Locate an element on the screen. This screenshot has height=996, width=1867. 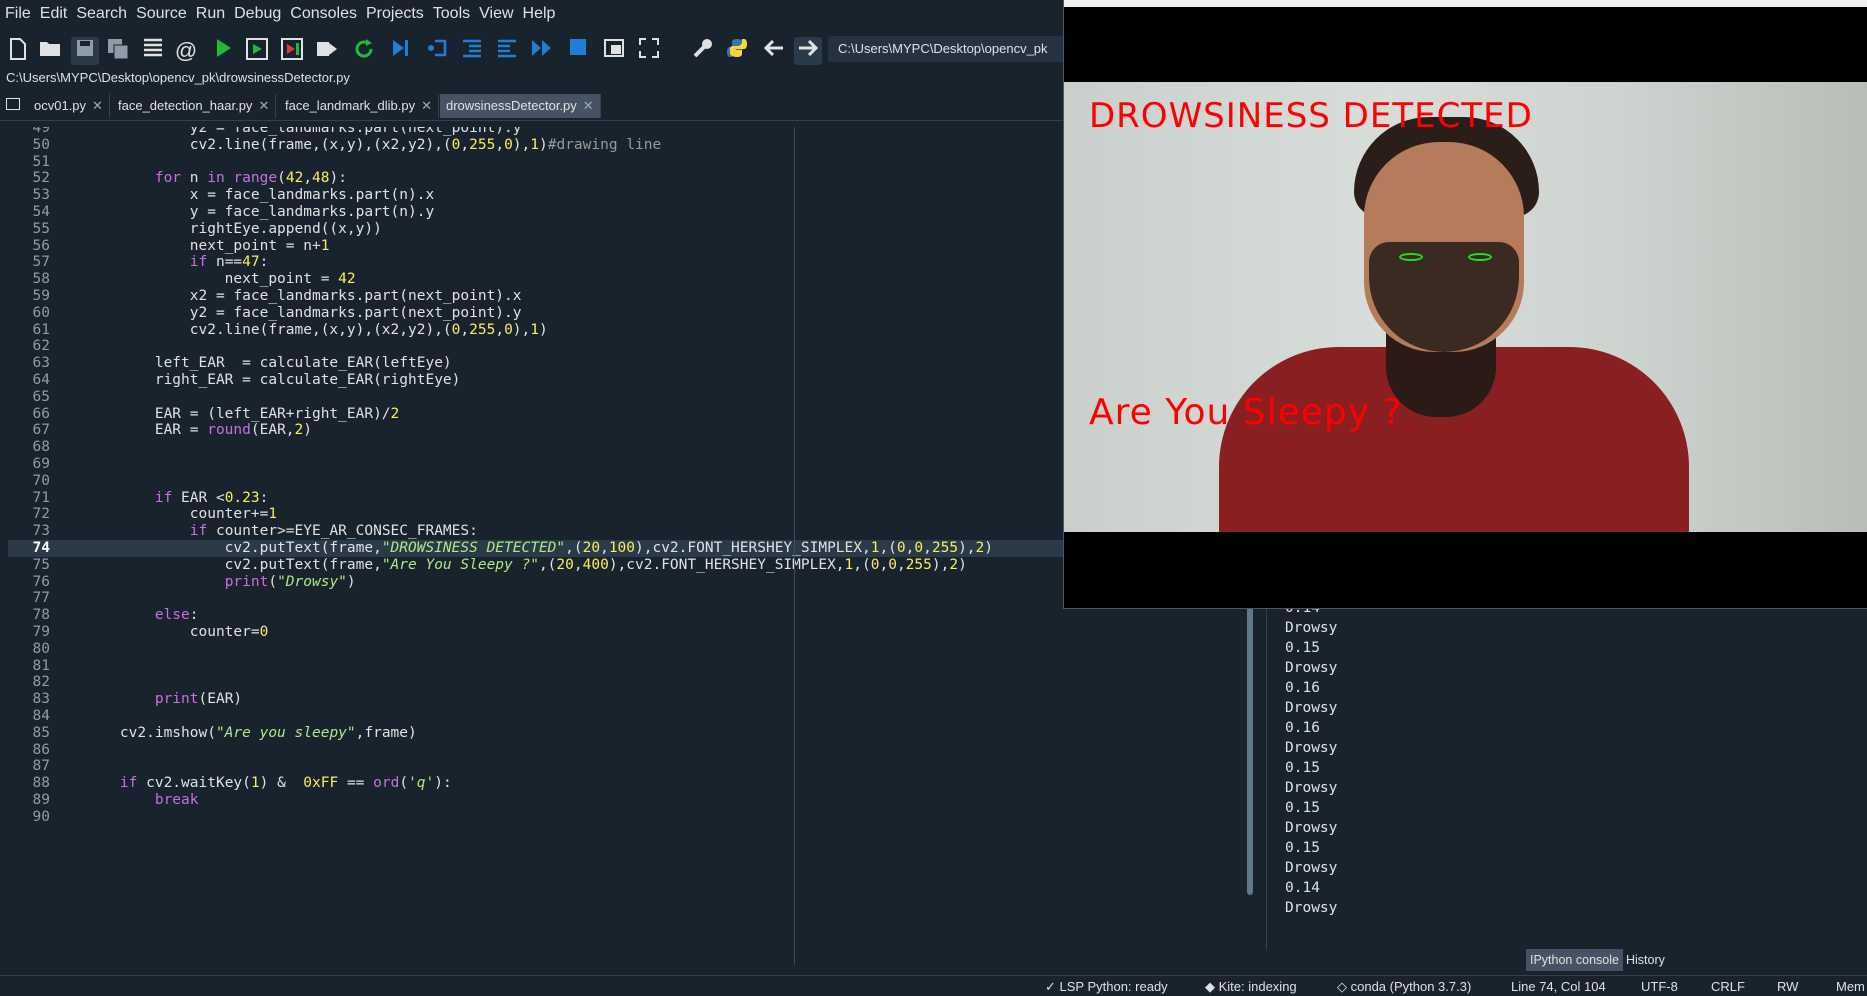
code-line: 67 EAR = round(EAR,2) is located at coordinates (619, 430).